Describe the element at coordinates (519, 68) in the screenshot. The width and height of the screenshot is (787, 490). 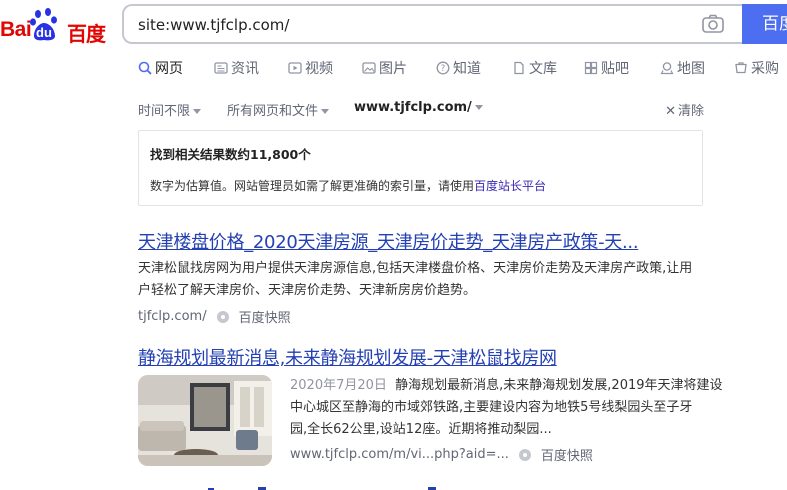
I see `document-icon` at that location.